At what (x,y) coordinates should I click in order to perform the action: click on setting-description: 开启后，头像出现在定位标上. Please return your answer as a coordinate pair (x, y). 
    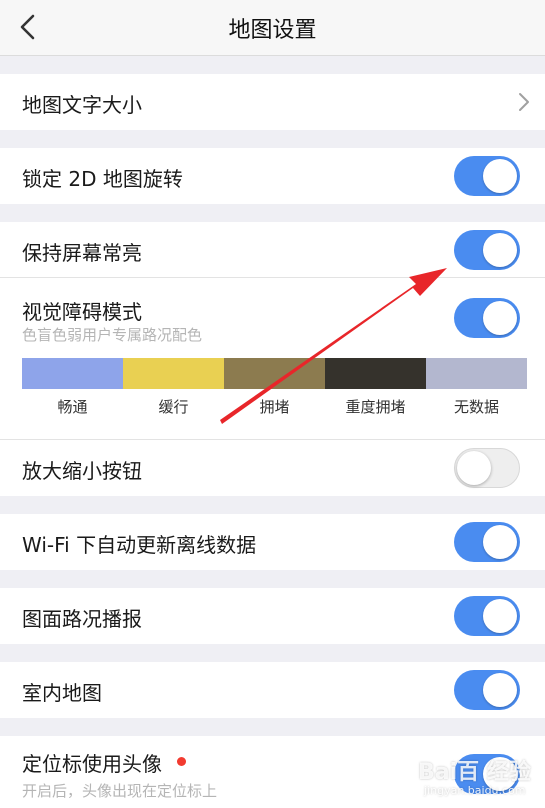
    Looking at the image, I should click on (120, 791).